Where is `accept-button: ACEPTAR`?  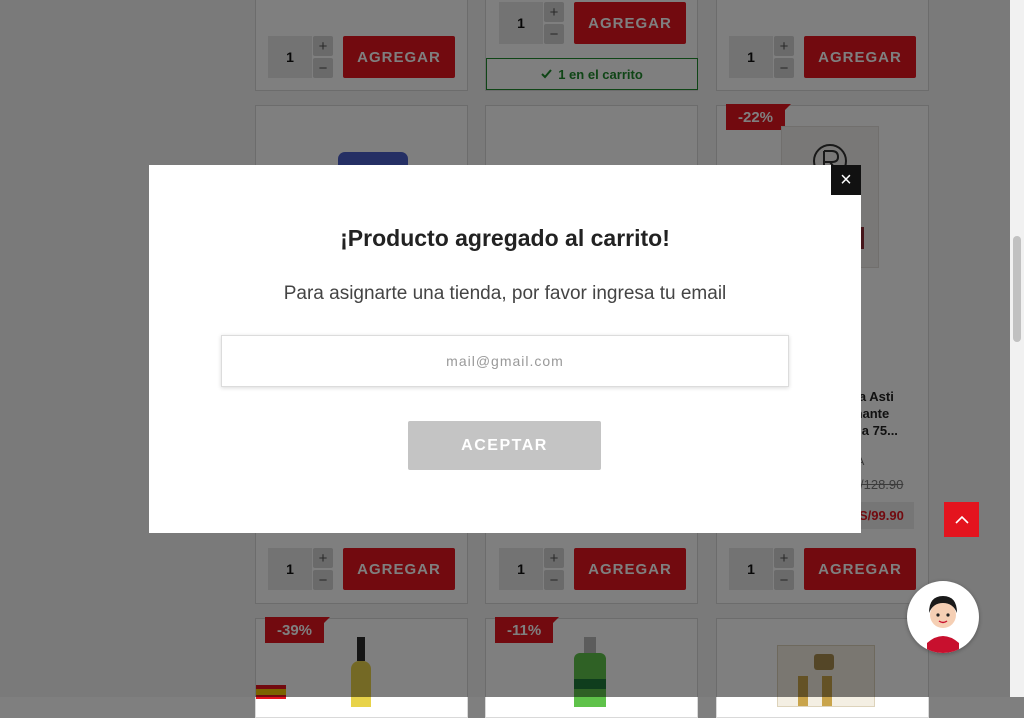 accept-button: ACEPTAR is located at coordinates (504, 445).